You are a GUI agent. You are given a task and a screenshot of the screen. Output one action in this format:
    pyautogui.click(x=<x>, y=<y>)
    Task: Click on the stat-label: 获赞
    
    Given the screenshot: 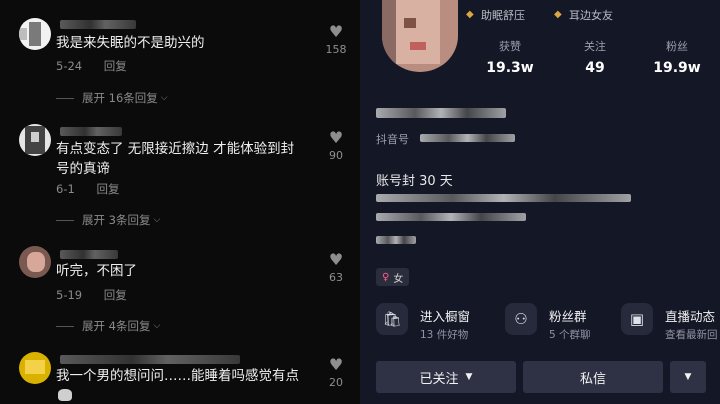 What is the action you would take?
    pyautogui.click(x=510, y=46)
    